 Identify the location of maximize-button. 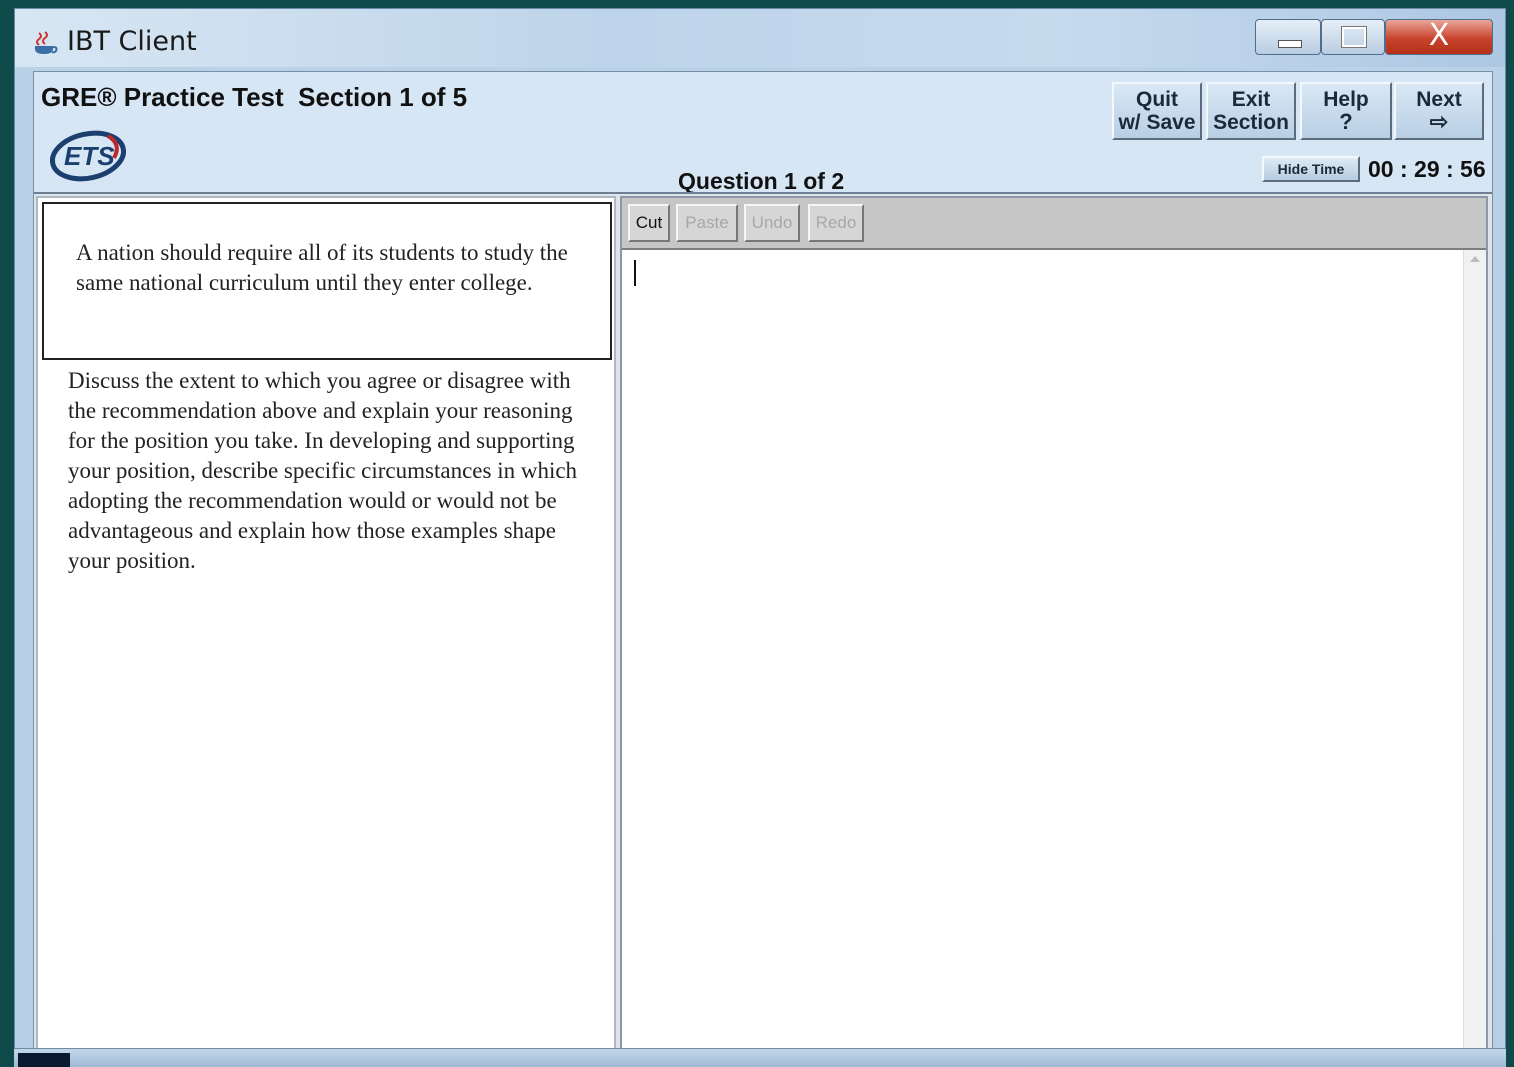
(1353, 37).